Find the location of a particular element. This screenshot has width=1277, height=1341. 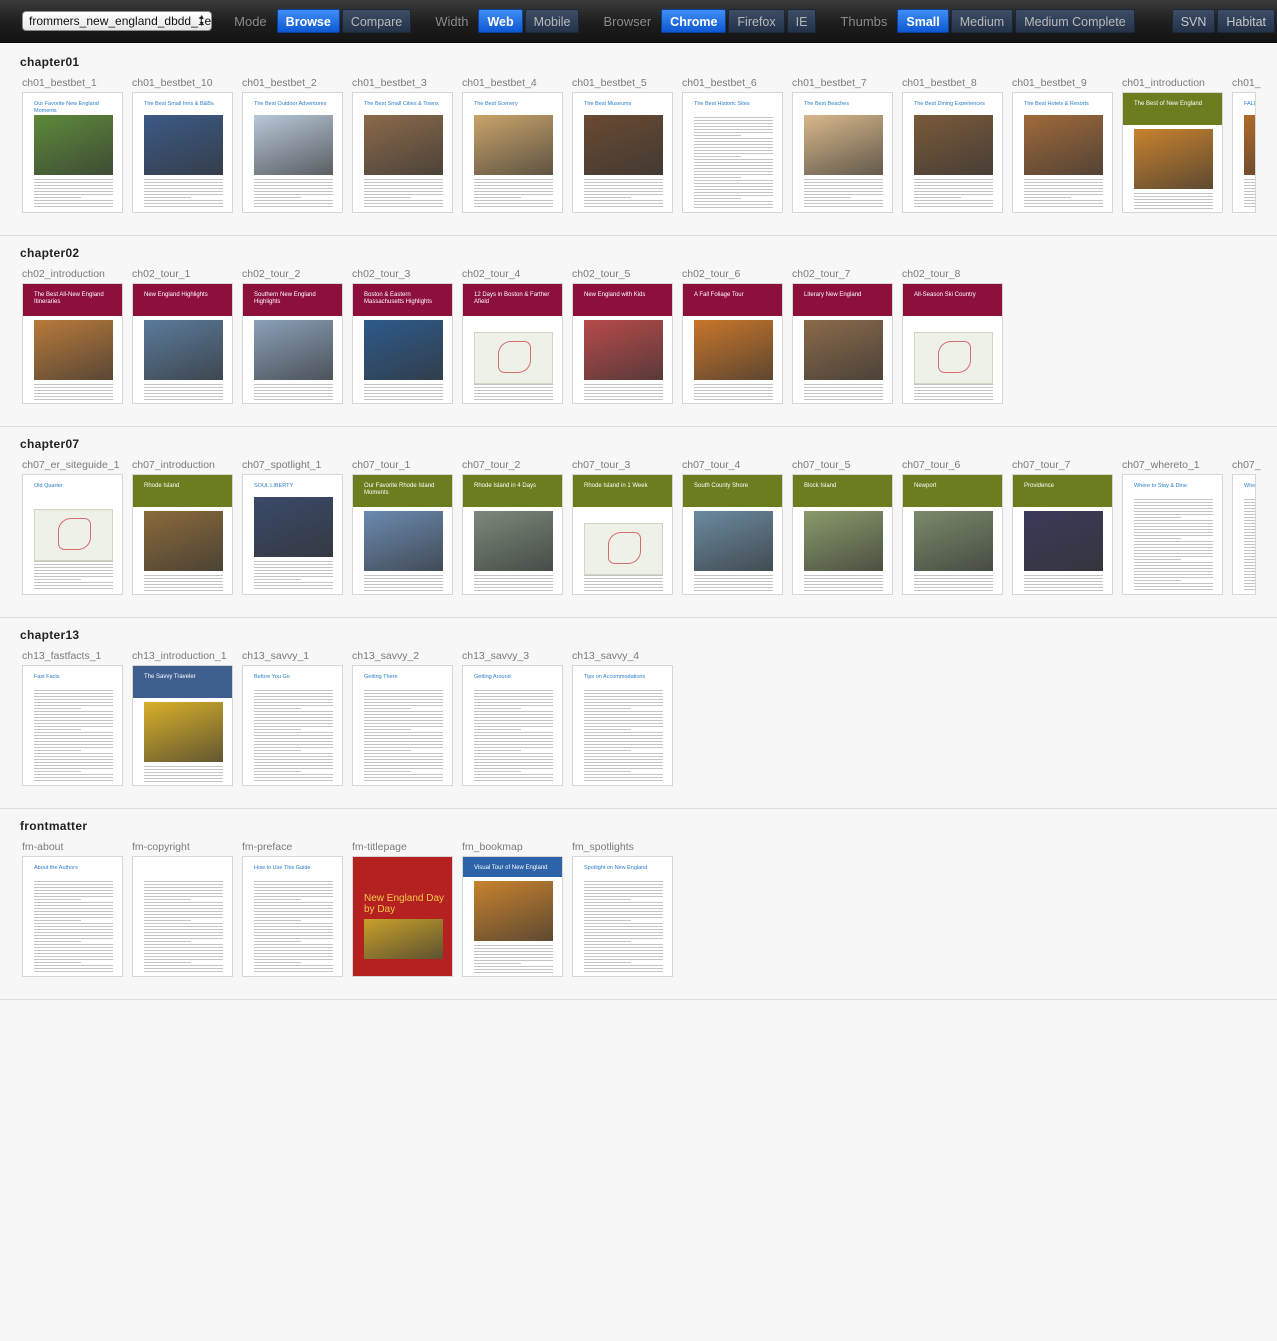

thumbnail-label: ch07_ is located at coordinates (1254, 465).